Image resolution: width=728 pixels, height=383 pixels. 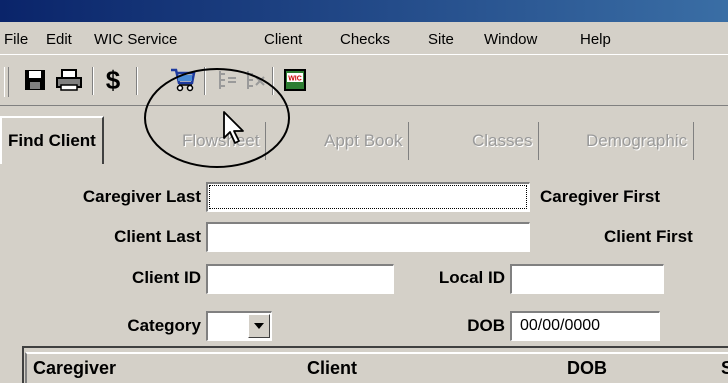 I want to click on tab-classes: Classes, so click(x=503, y=141).